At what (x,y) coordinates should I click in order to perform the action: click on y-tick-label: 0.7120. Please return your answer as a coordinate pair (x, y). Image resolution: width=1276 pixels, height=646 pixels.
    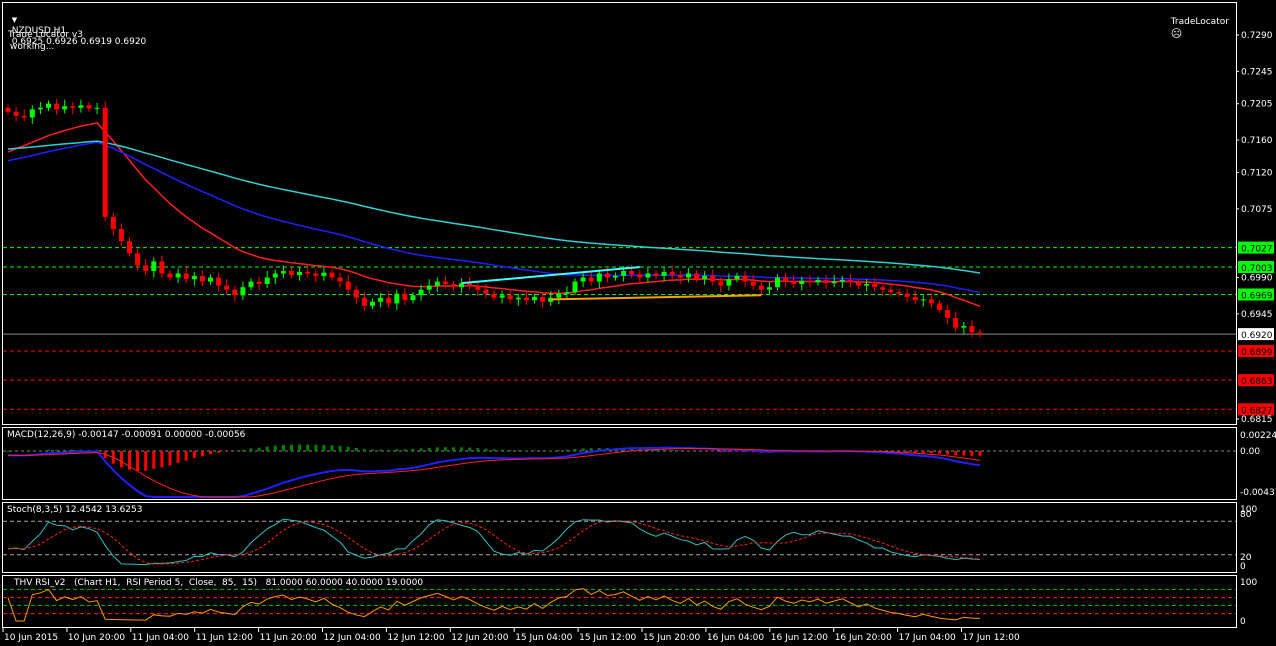
    Looking at the image, I should click on (1257, 173).